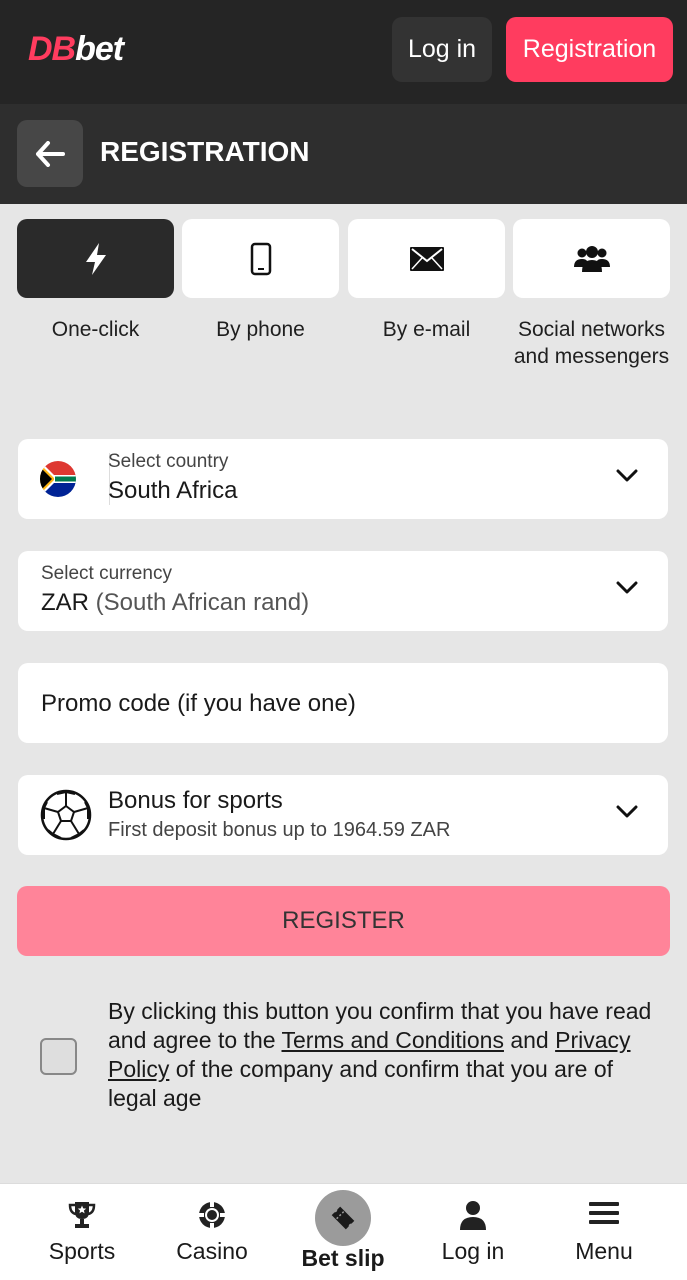 Image resolution: width=687 pixels, height=1280 pixels. What do you see at coordinates (343, 591) in the screenshot?
I see `currency-select: Select currency ZAR (South African rand)` at bounding box center [343, 591].